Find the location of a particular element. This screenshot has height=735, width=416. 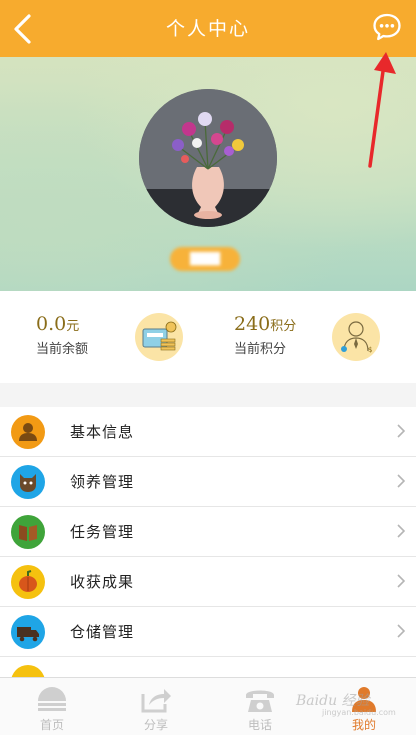

points-value: 240 is located at coordinates (252, 324).